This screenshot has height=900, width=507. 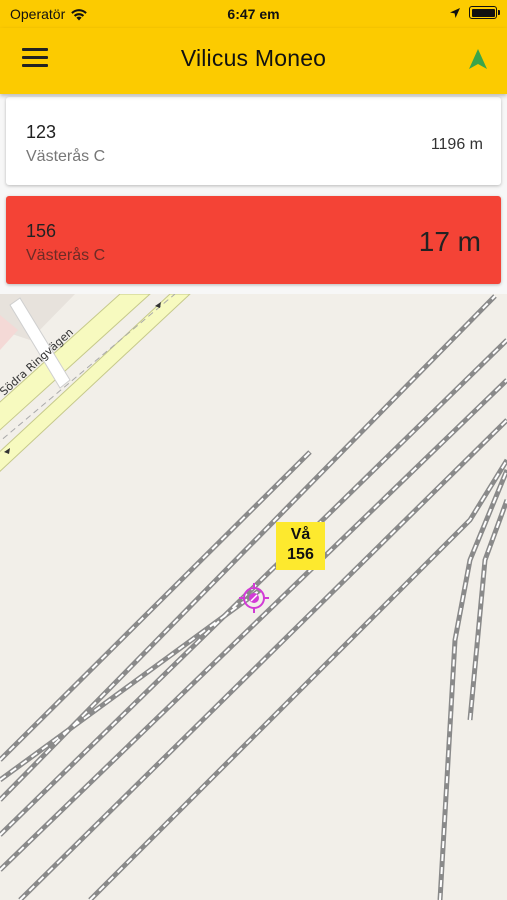 I want to click on battery-icon, so click(x=484, y=12).